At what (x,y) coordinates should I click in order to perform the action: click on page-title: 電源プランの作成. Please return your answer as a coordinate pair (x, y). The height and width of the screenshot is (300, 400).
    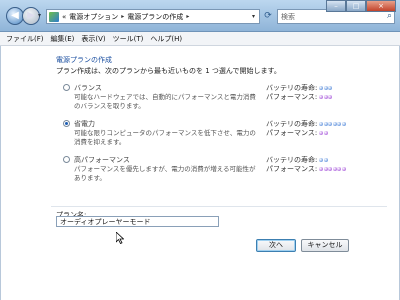
    Looking at the image, I should click on (84, 60).